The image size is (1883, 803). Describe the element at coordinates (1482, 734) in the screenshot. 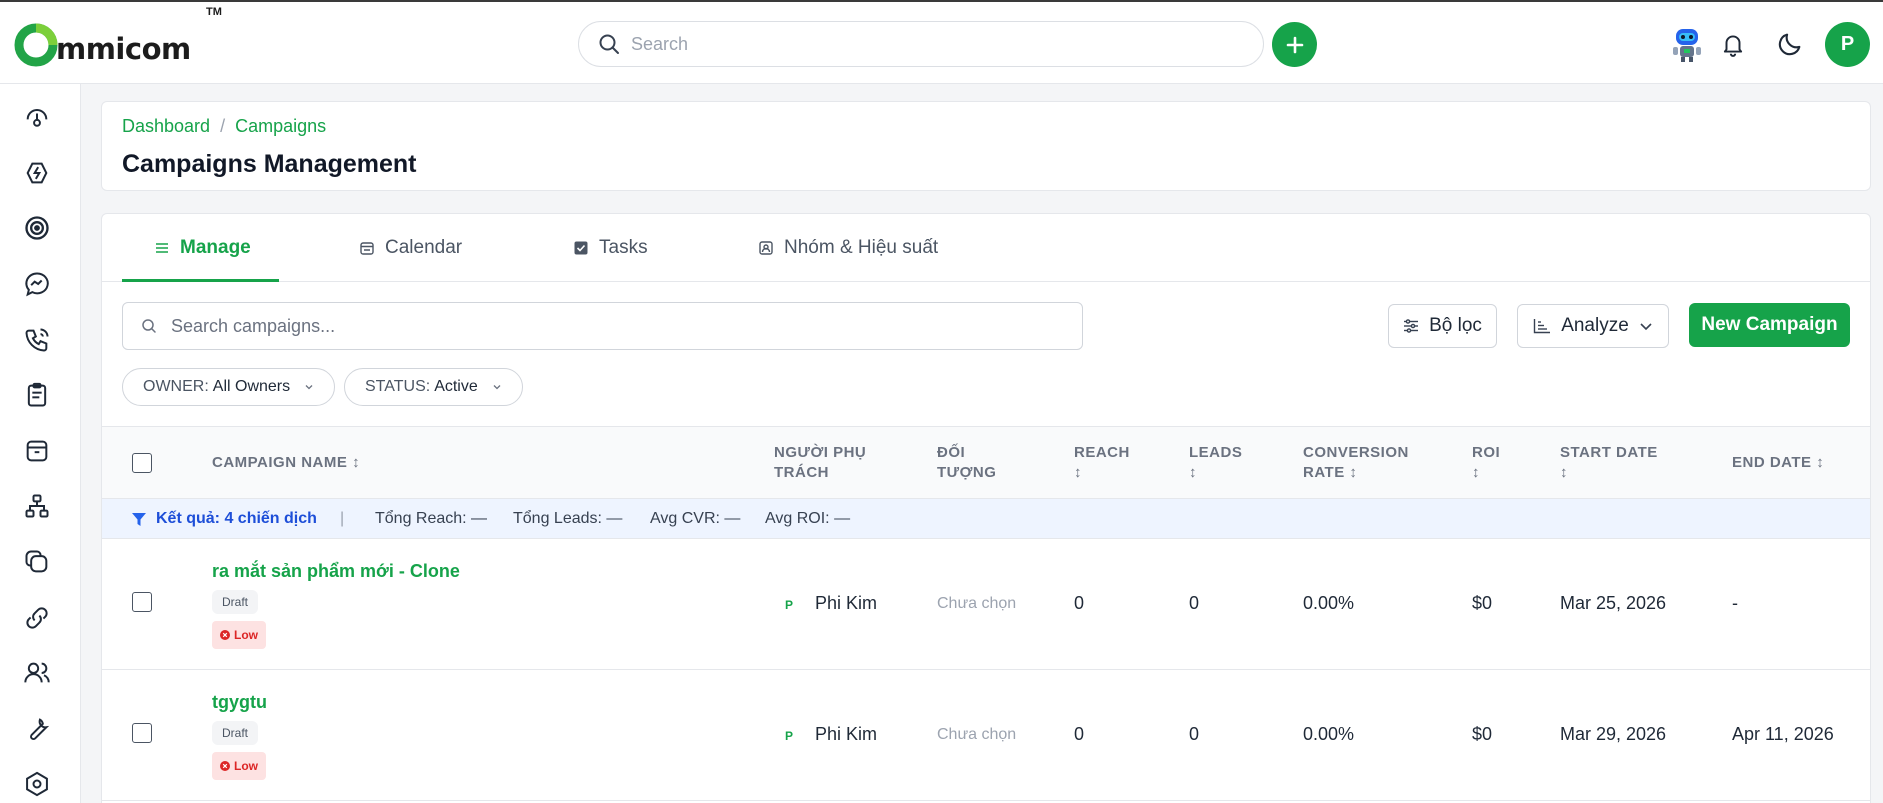

I see `roi-value: $0` at that location.